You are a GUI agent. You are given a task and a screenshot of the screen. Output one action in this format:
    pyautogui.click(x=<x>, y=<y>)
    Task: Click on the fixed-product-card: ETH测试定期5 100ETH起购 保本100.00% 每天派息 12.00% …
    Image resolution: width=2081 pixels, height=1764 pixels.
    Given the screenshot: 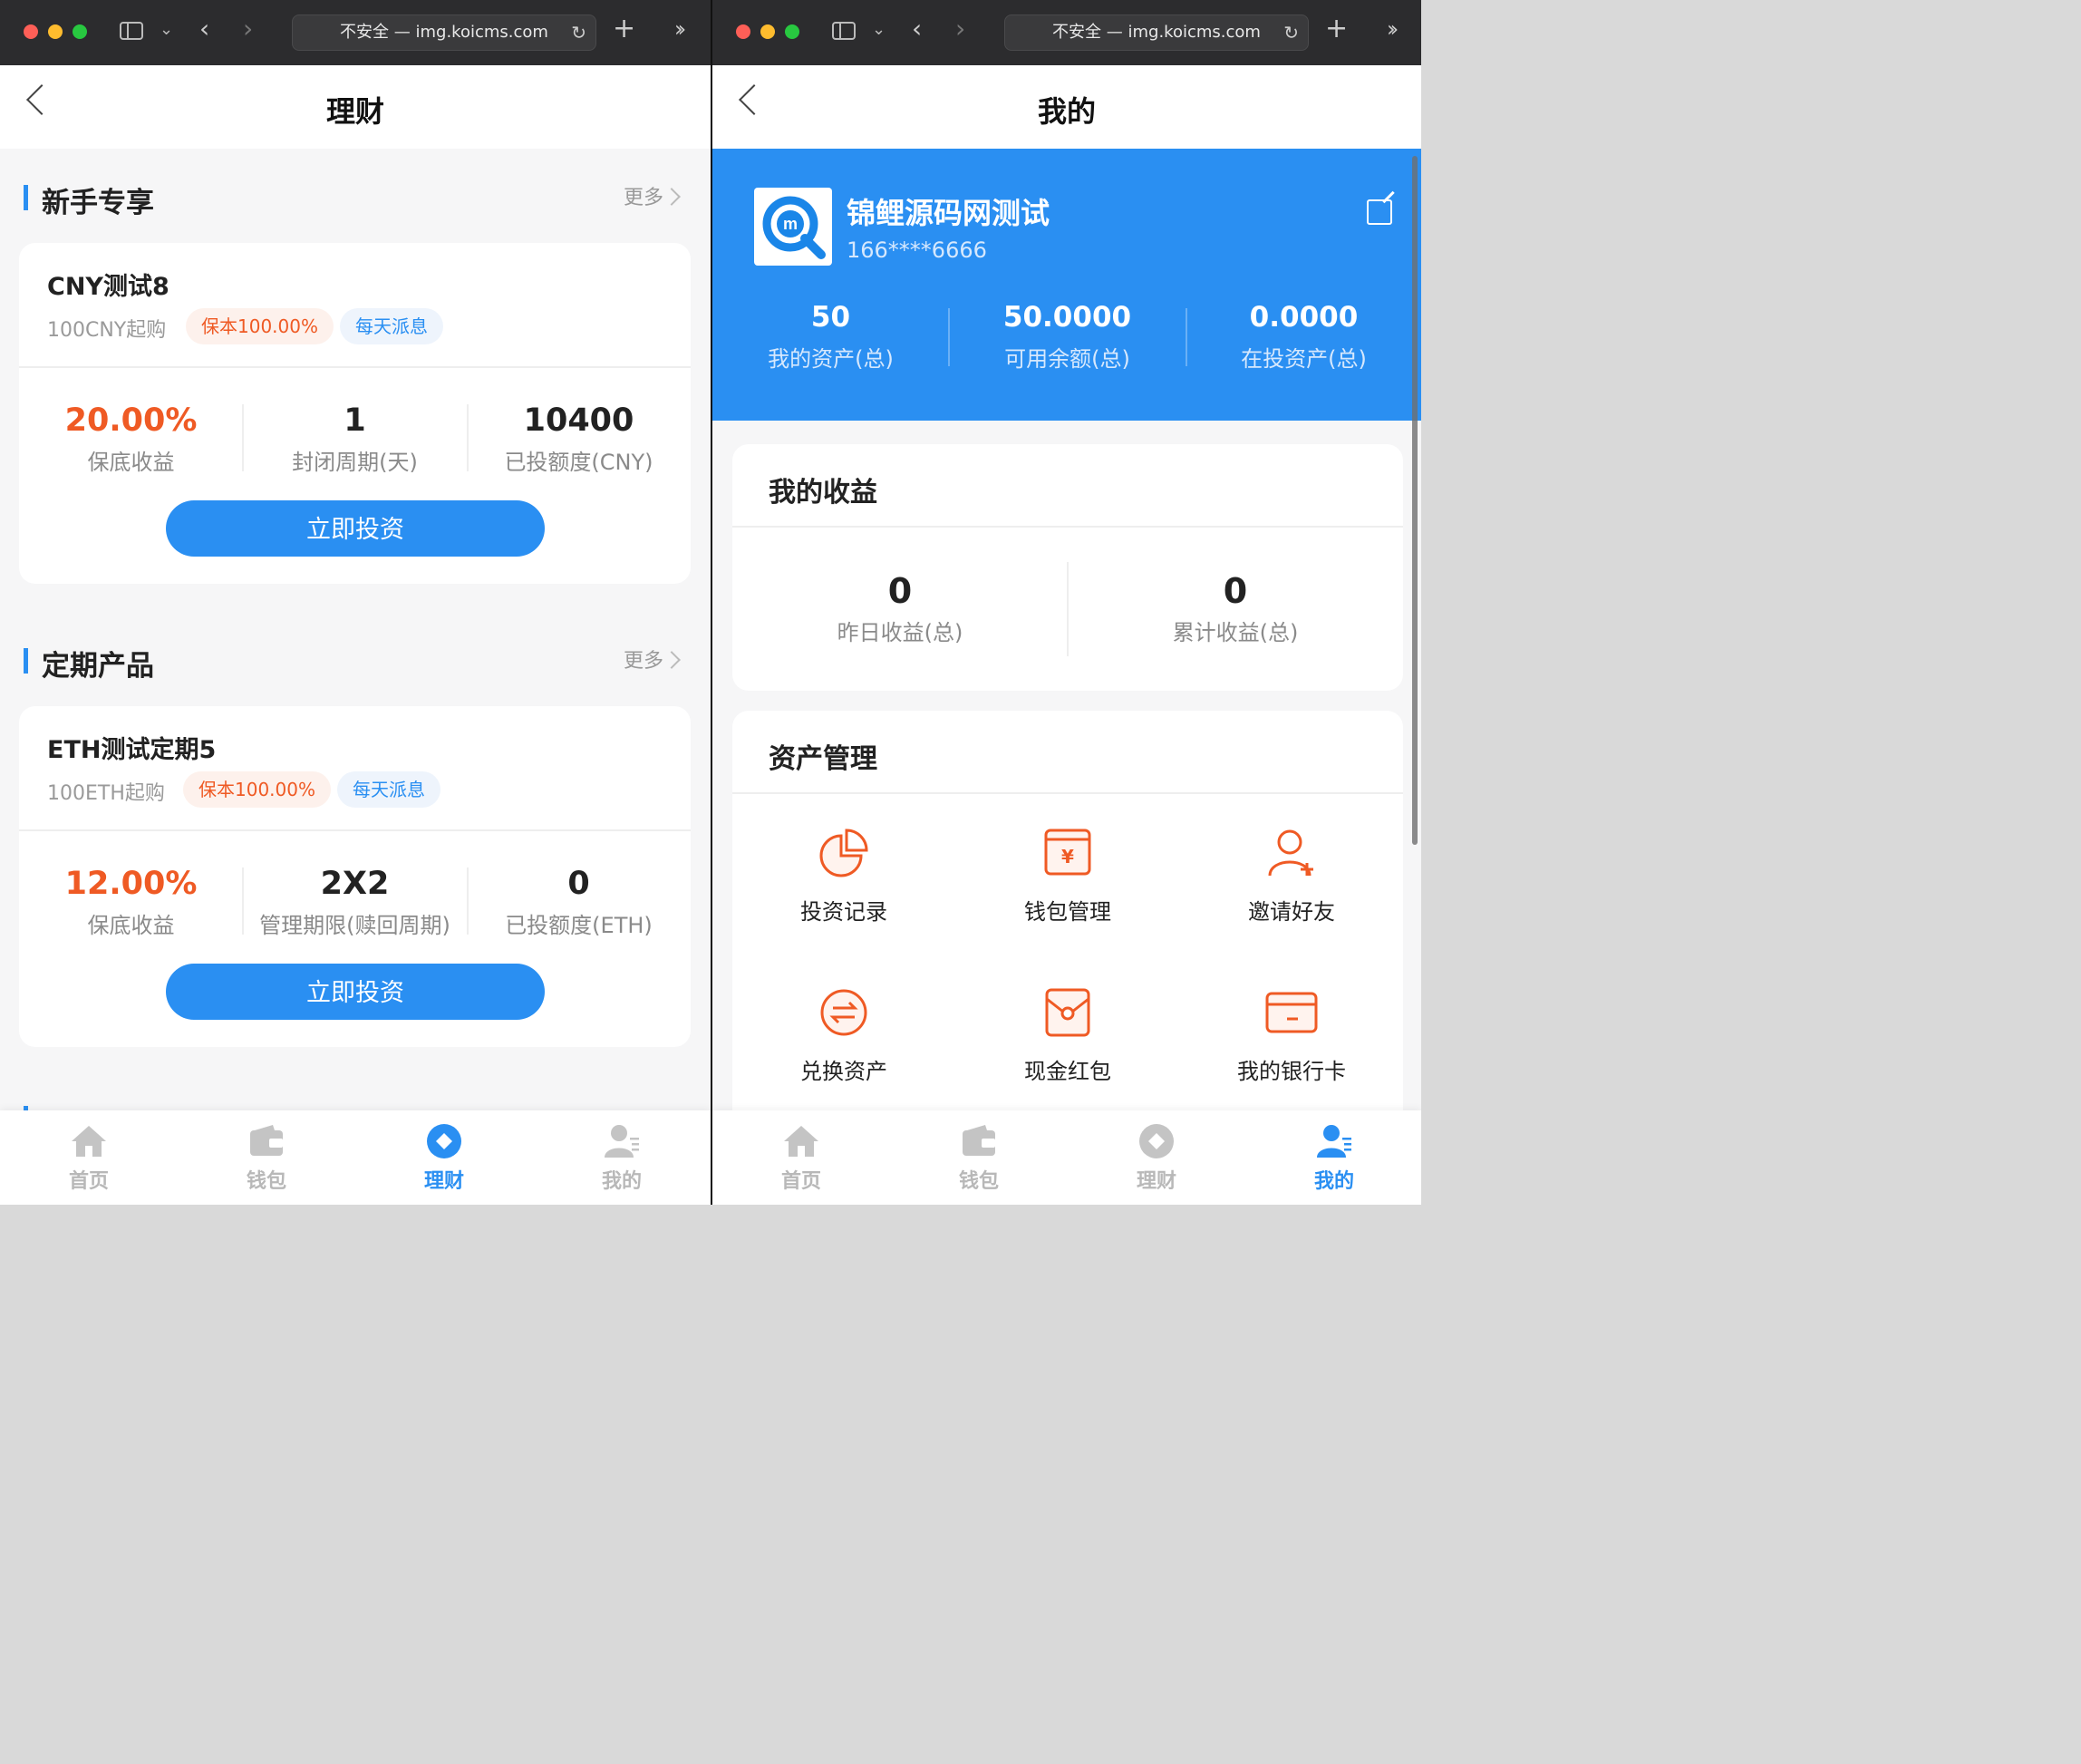 What is the action you would take?
    pyautogui.click(x=355, y=877)
    